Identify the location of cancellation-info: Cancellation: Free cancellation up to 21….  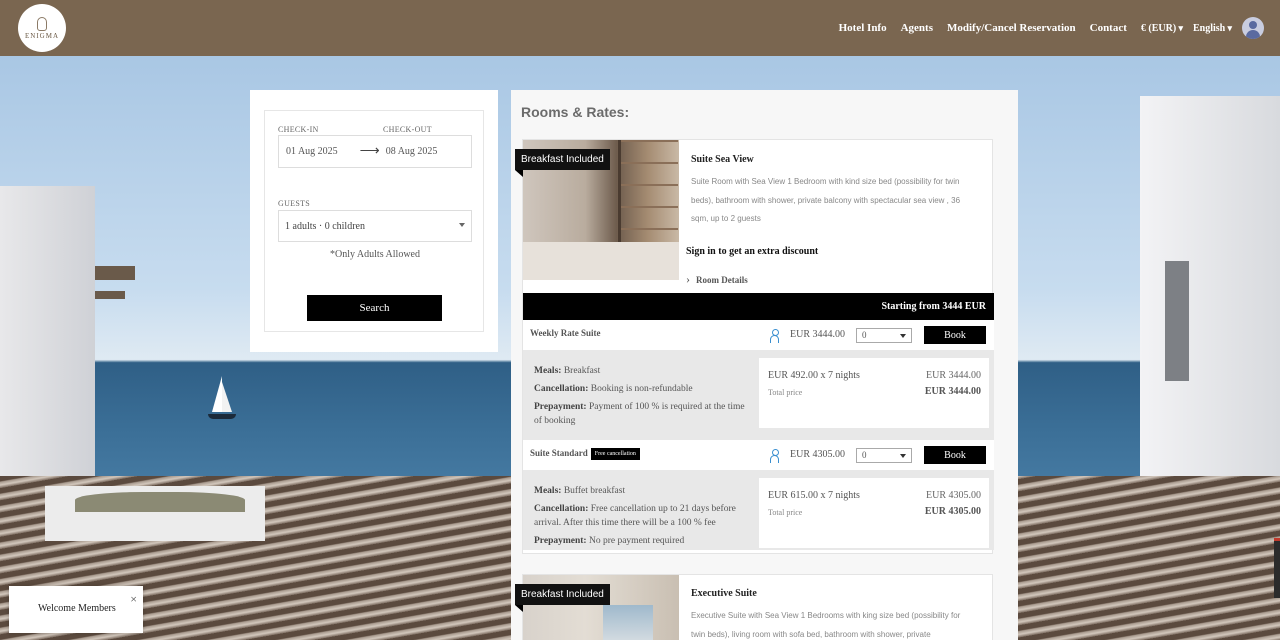
(635, 516).